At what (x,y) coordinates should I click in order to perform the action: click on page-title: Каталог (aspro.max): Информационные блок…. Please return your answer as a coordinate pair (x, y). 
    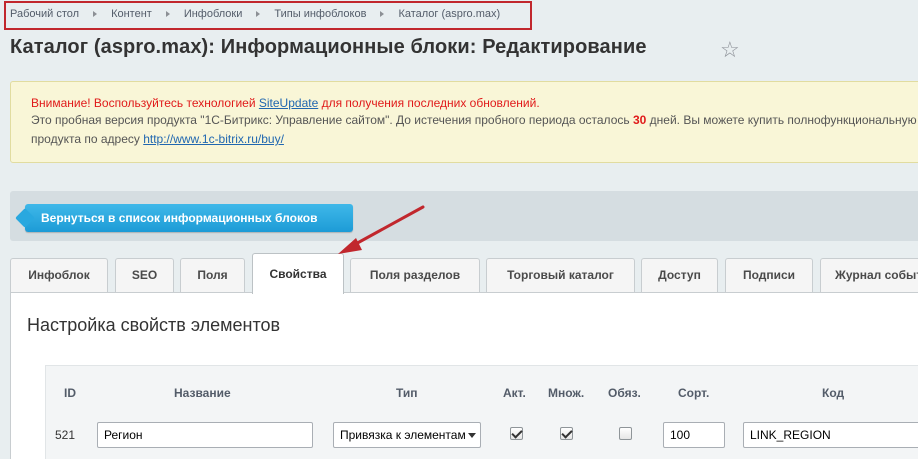
    Looking at the image, I should click on (328, 47).